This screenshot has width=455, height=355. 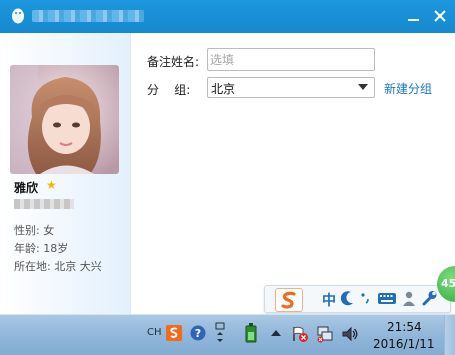 What do you see at coordinates (357, 299) in the screenshot?
I see `ime-toolbar: 中` at bounding box center [357, 299].